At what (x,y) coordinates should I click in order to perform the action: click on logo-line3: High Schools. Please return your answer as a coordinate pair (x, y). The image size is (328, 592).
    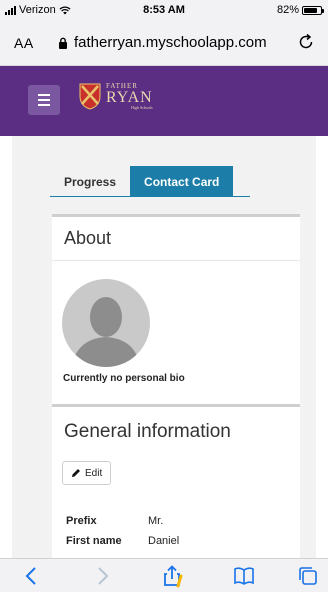
    Looking at the image, I should click on (142, 107).